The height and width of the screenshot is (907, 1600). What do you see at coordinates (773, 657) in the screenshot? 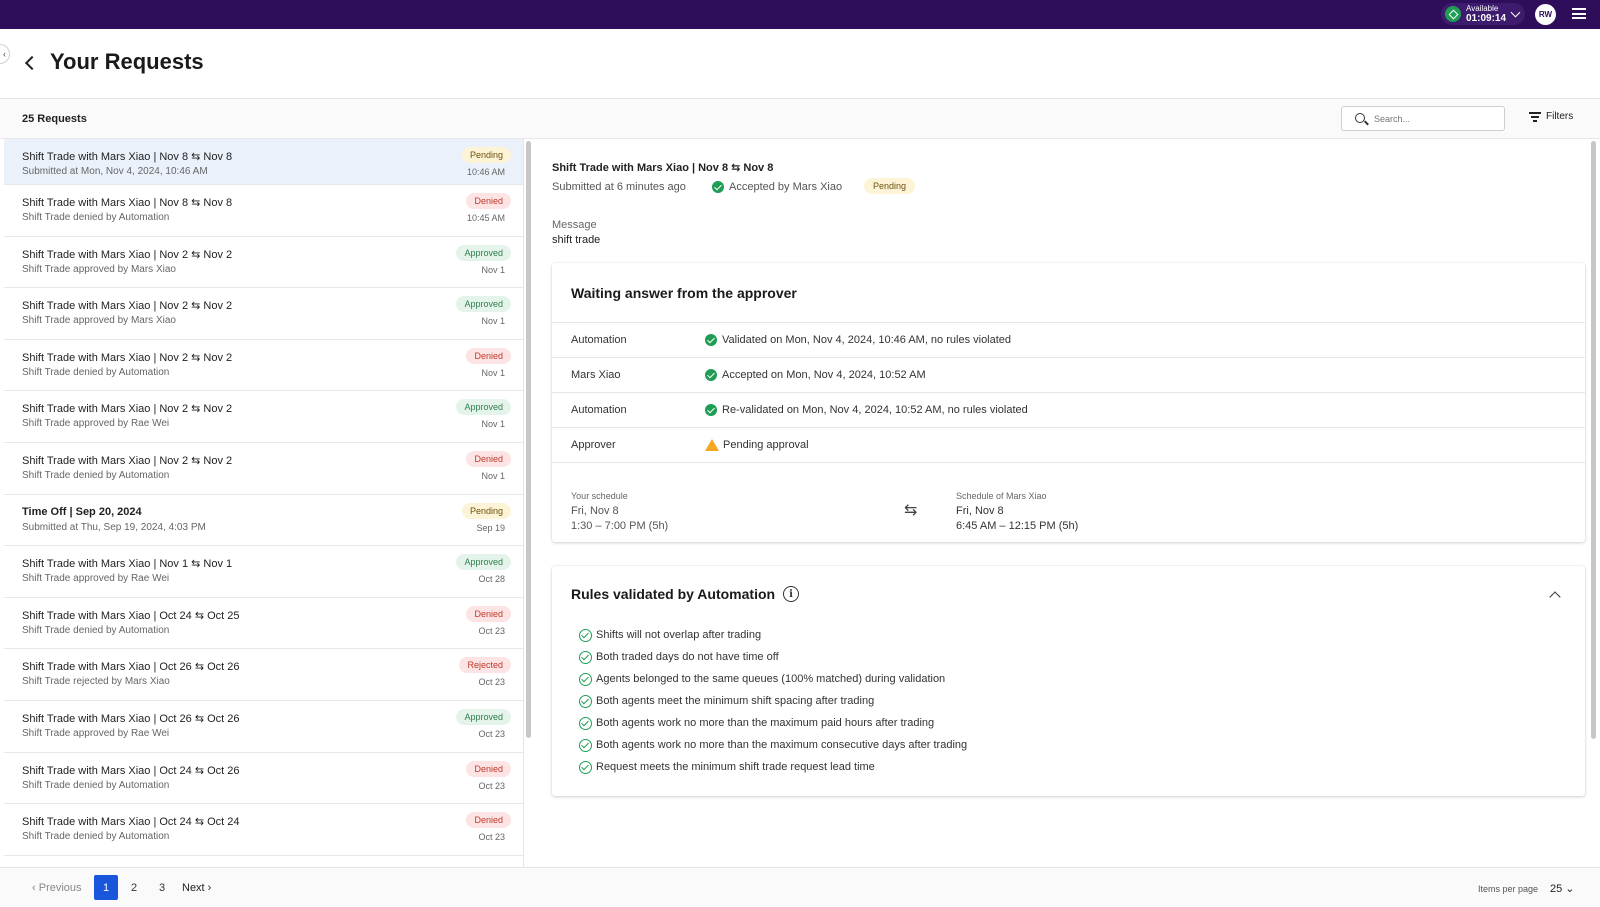
I see `rule-item: Both traded days do not have time off` at bounding box center [773, 657].